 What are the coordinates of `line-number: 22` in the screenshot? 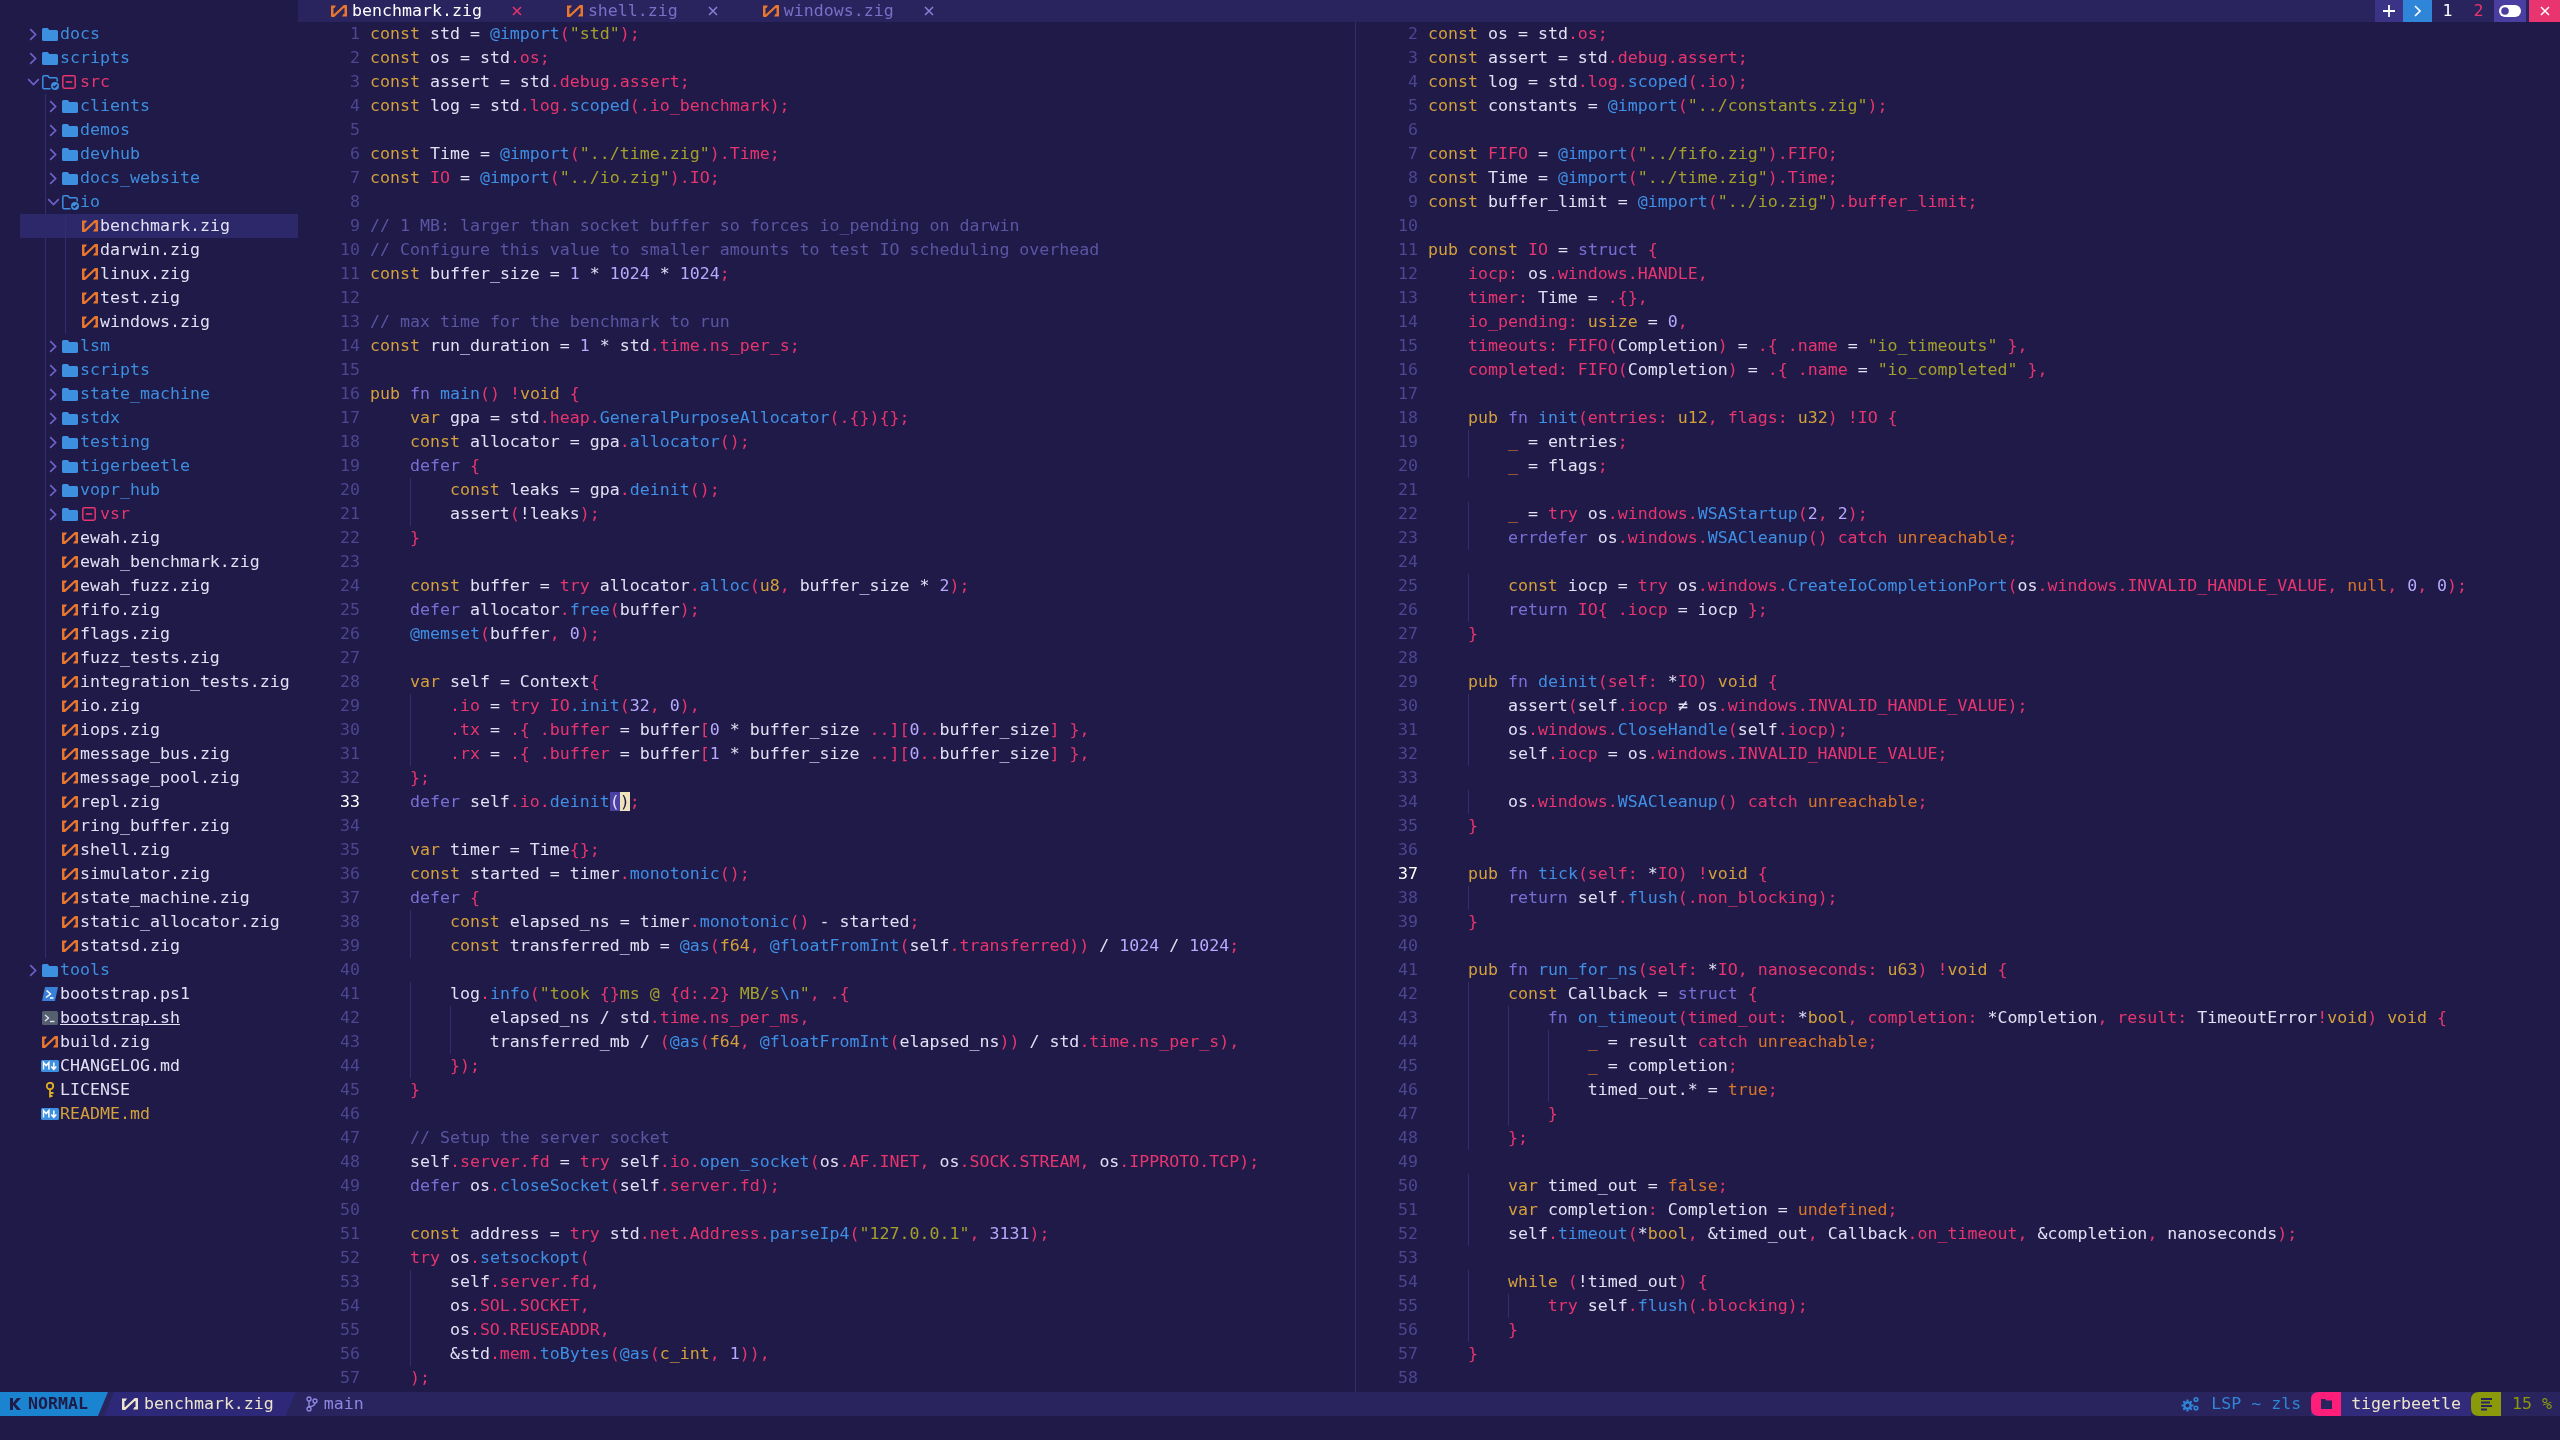 It's located at (350, 537).